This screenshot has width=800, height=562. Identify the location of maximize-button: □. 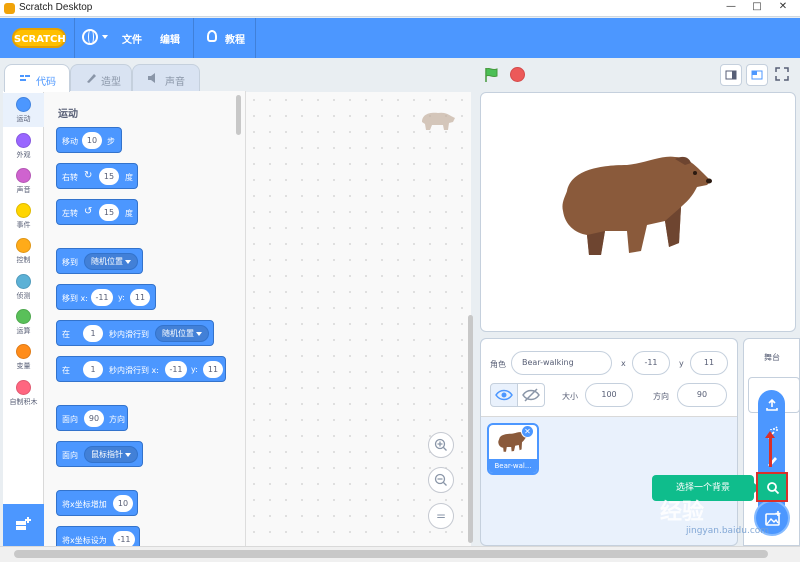
(757, 8).